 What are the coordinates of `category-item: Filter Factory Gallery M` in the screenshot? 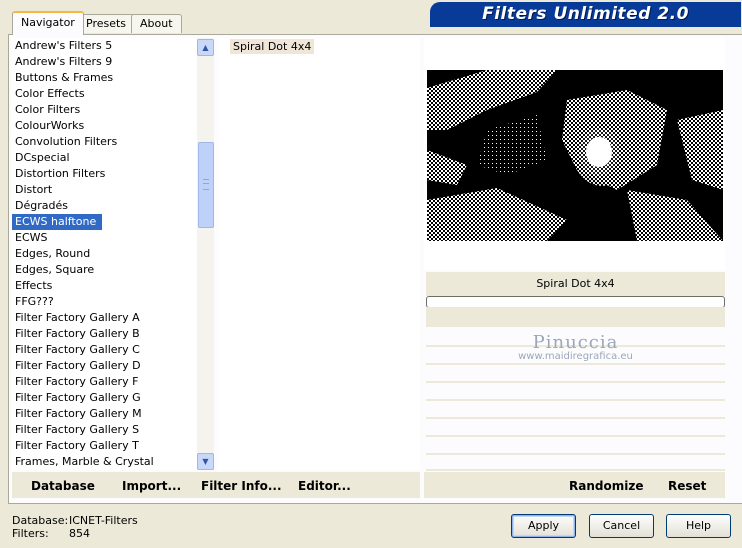 It's located at (105, 414).